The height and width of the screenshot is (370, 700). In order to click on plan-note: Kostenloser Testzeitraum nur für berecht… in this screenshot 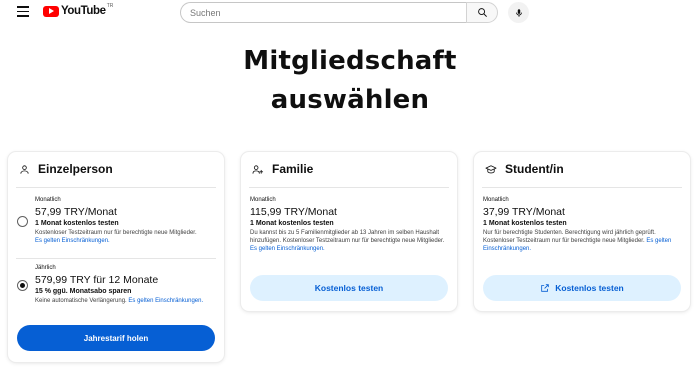, I will do `click(125, 237)`.